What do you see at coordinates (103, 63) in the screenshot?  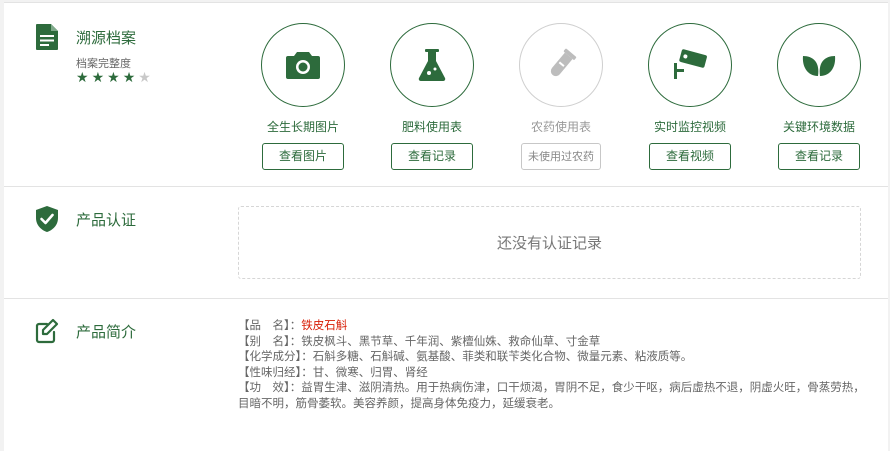 I see `completeness-label: 档案完整度` at bounding box center [103, 63].